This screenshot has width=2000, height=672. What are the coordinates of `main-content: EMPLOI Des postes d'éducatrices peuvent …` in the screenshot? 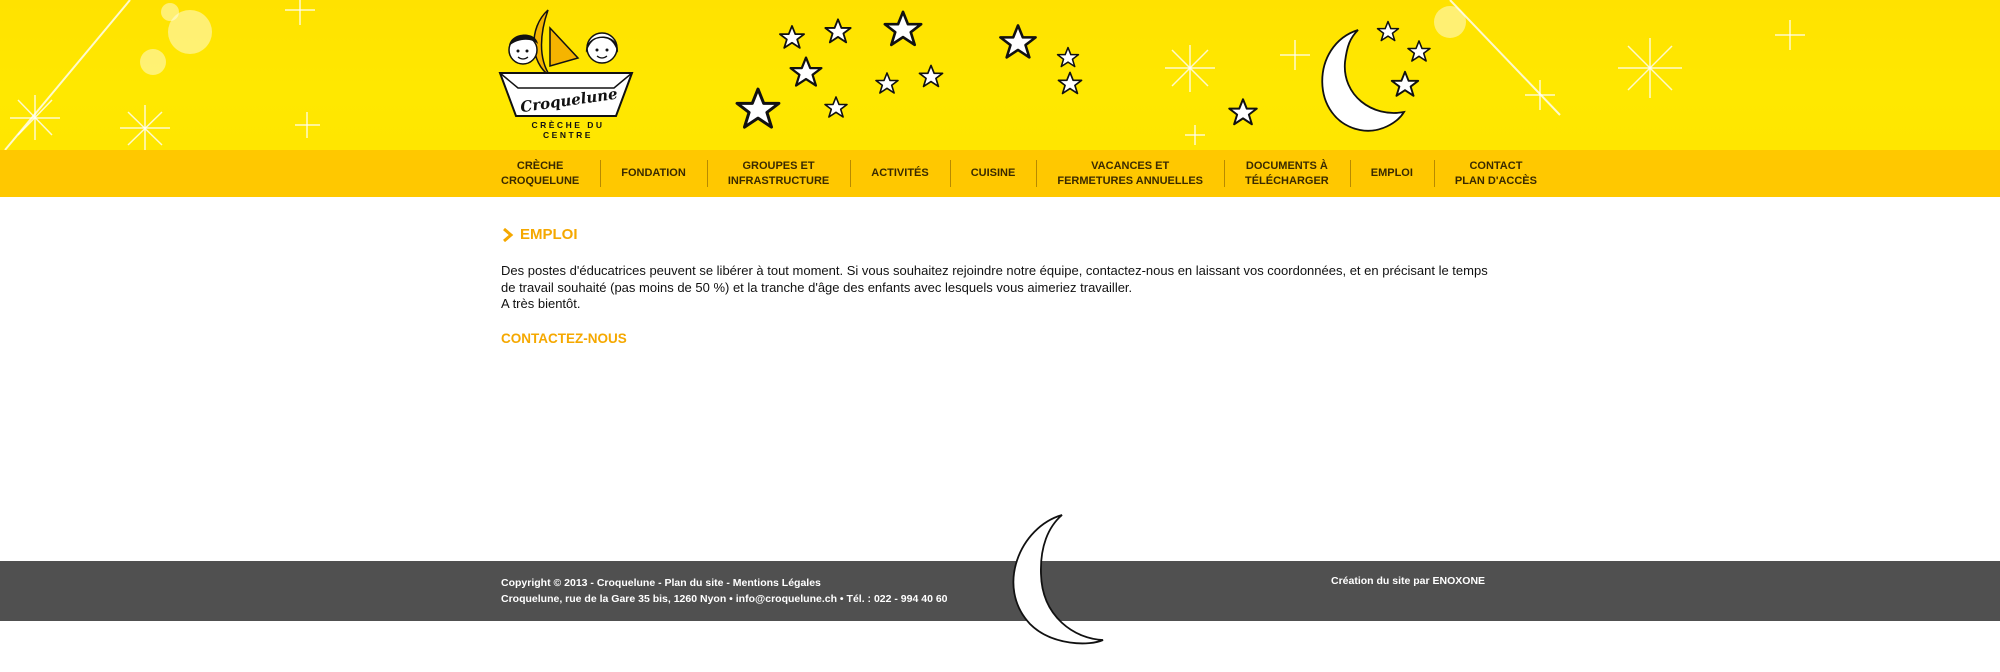 It's located at (1001, 287).